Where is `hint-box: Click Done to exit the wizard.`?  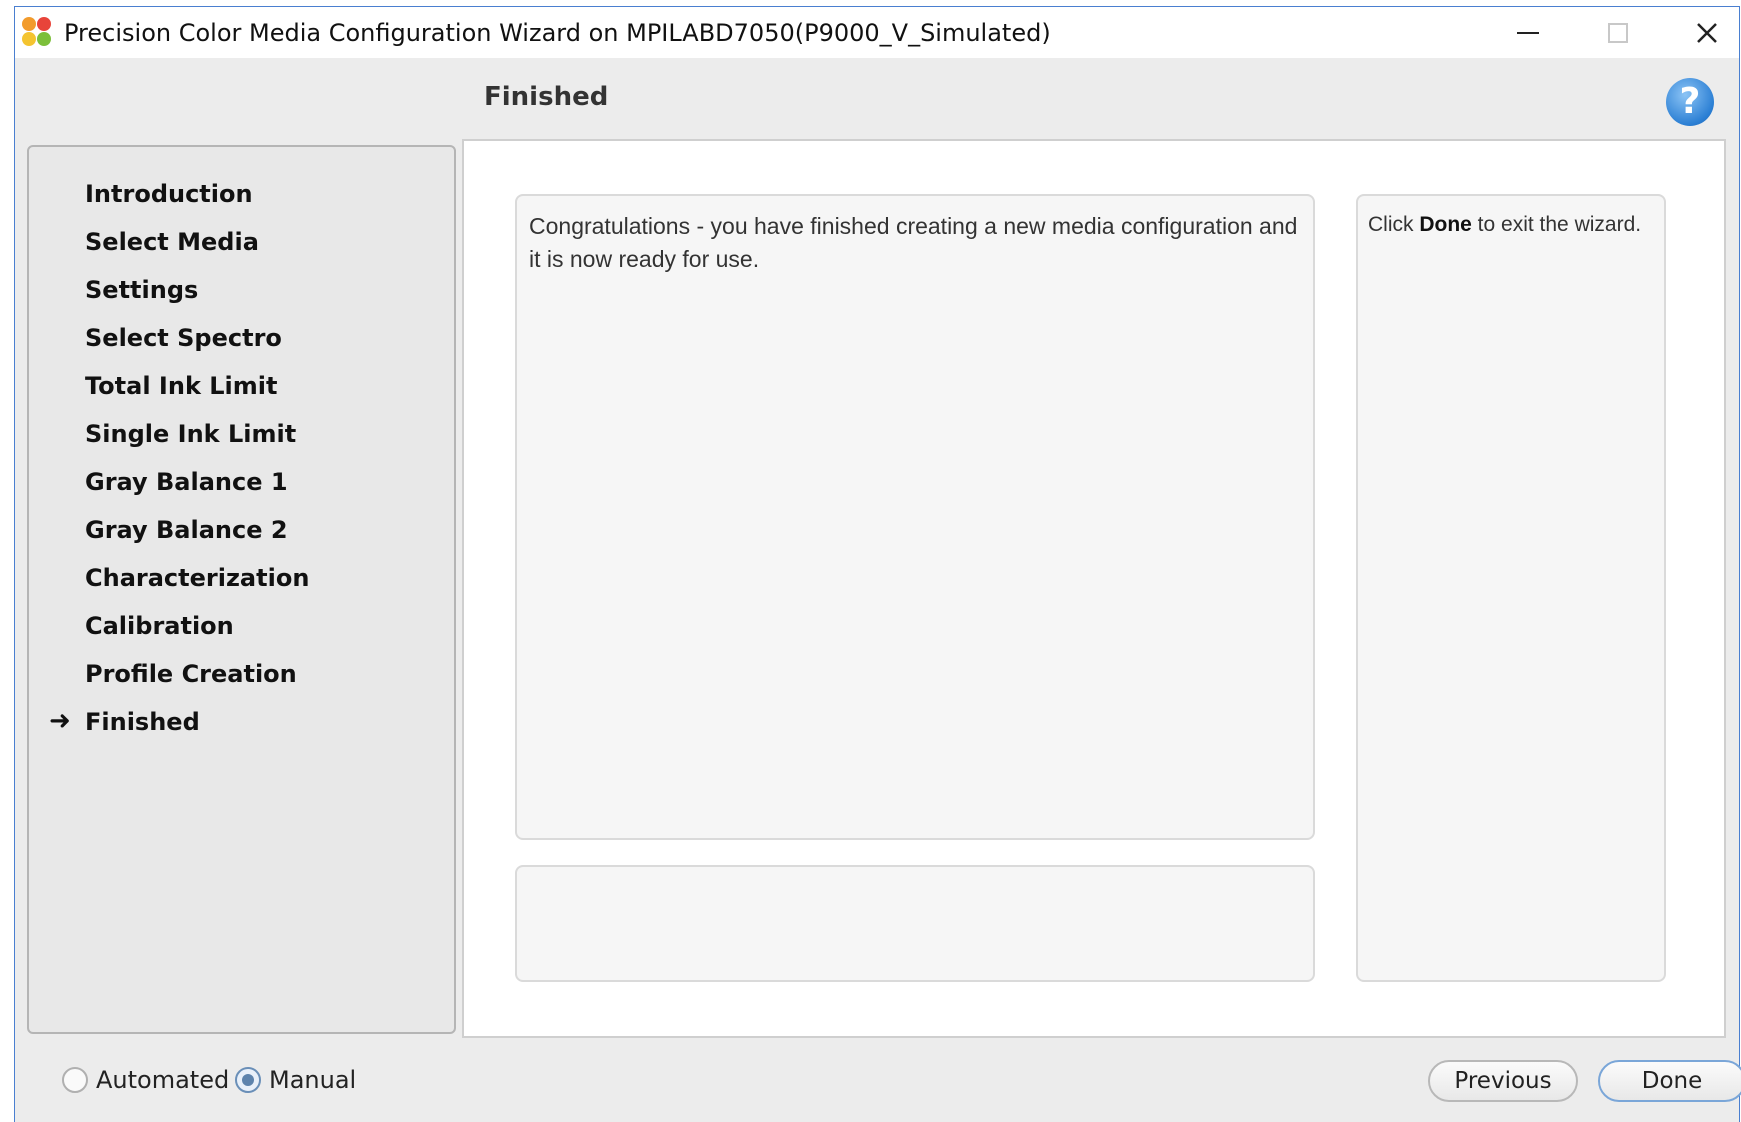
hint-box: Click Done to exit the wizard. is located at coordinates (1511, 588).